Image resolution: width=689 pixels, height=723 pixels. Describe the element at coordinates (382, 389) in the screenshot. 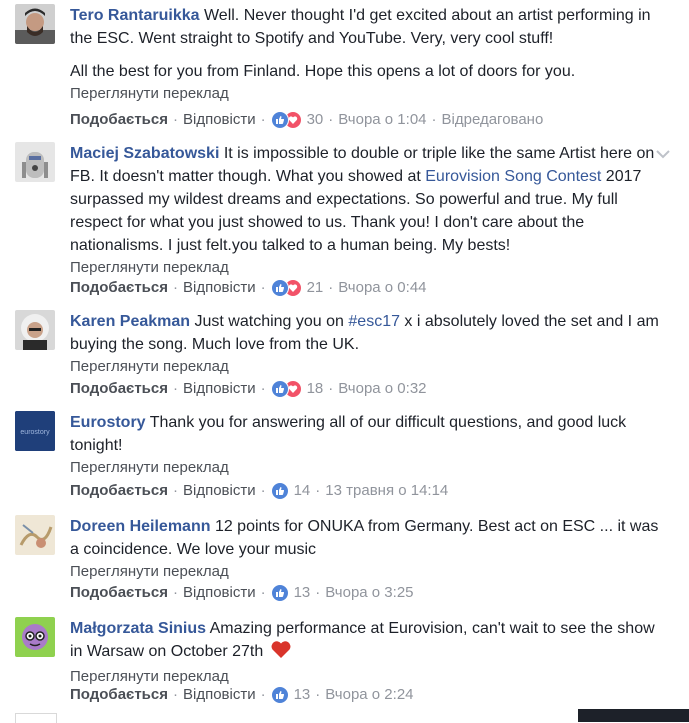

I see `timestamp: Вчора о 0:32` at that location.